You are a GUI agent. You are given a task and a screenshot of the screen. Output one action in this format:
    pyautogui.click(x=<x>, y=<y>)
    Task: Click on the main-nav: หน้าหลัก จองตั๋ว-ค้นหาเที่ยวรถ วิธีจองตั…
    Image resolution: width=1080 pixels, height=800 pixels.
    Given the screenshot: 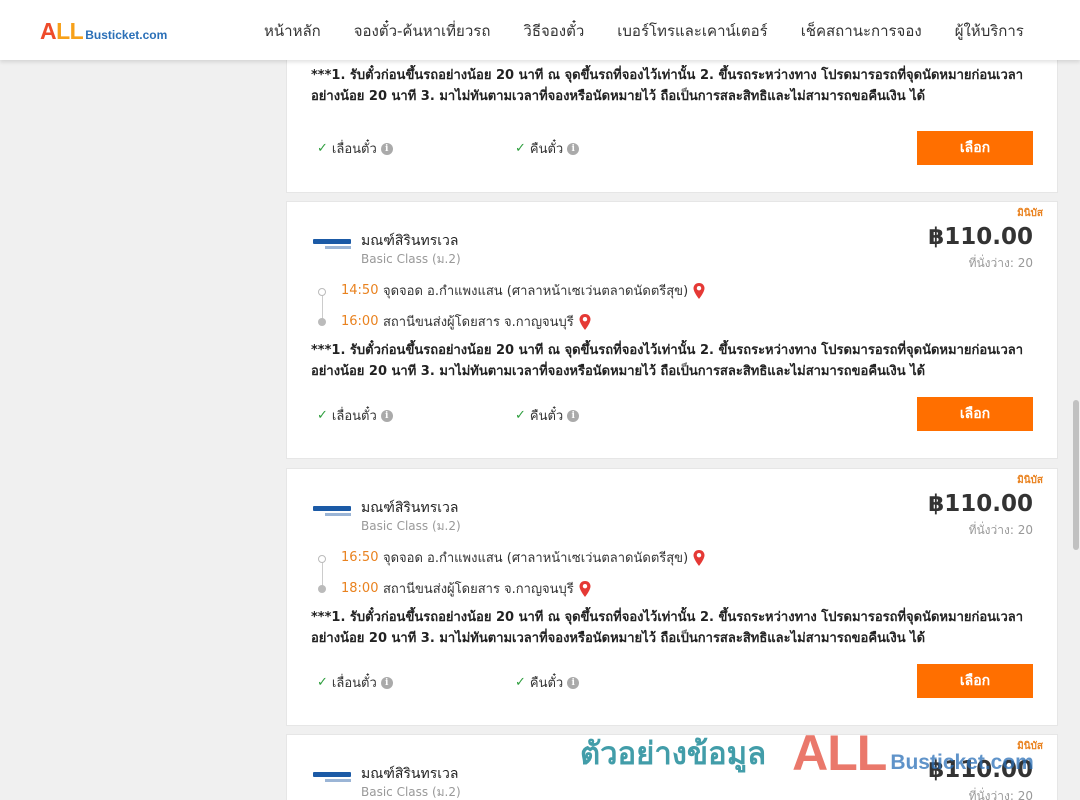 What is the action you would take?
    pyautogui.click(x=644, y=31)
    